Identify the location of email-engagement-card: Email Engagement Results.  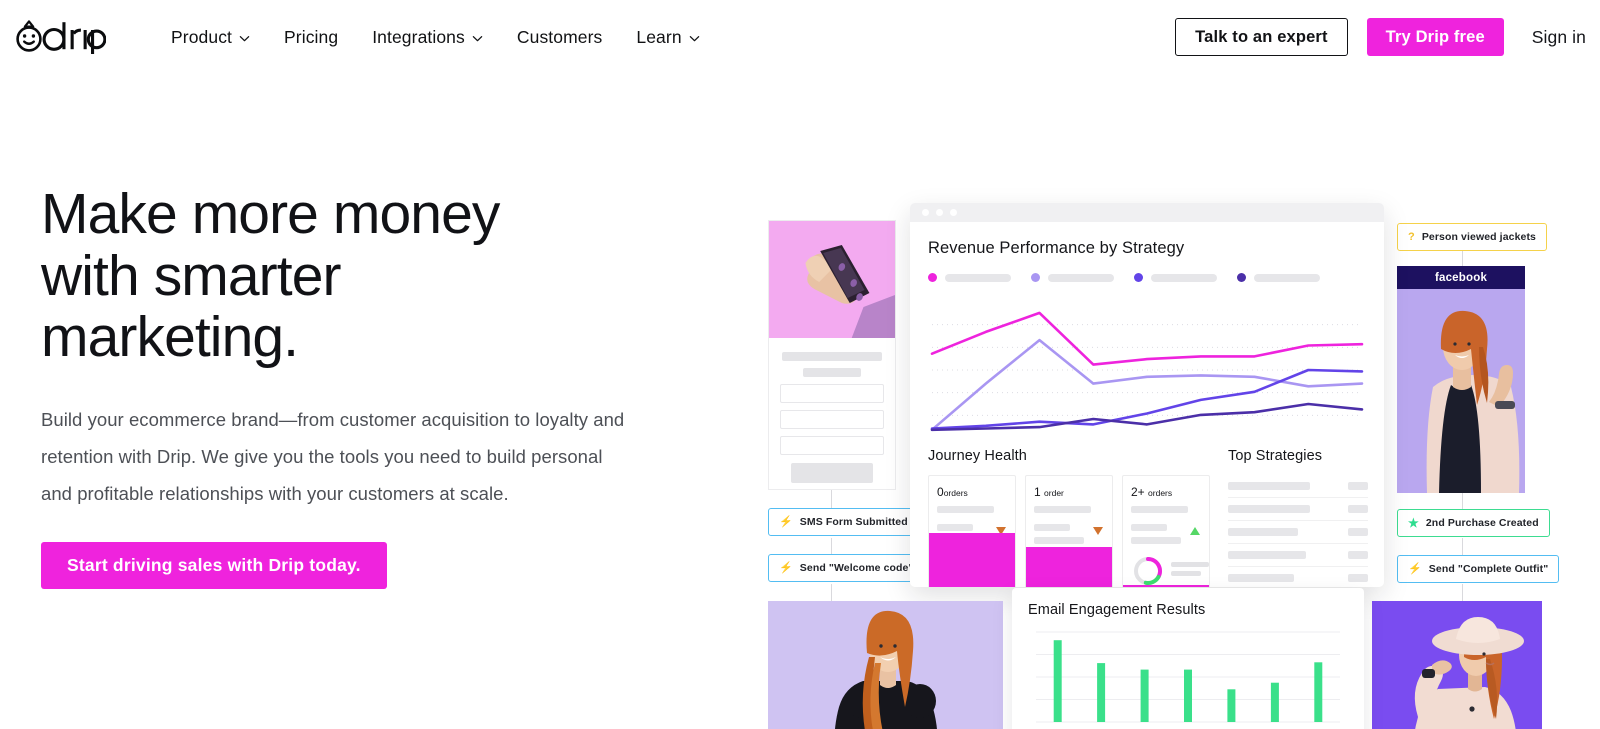
(1188, 658).